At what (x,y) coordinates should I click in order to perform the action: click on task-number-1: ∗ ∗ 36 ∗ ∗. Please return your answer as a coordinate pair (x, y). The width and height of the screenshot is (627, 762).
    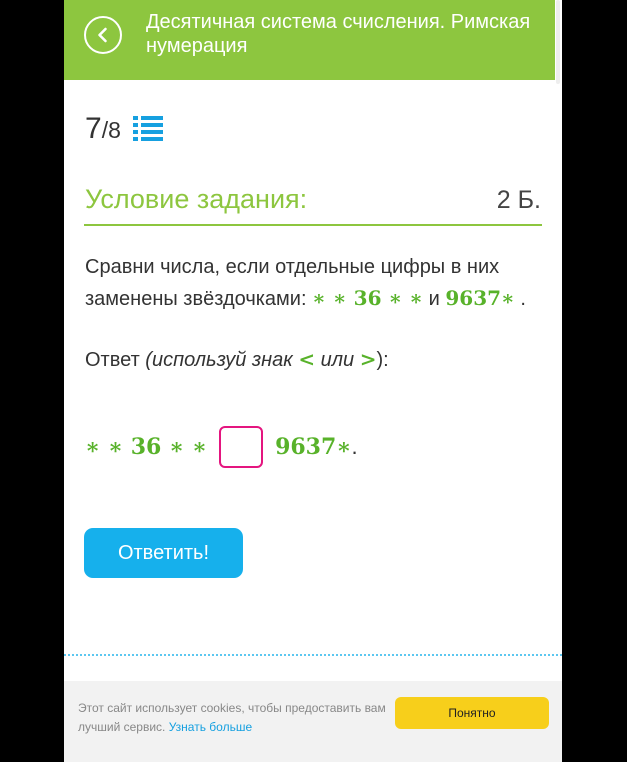
    Looking at the image, I should click on (368, 298).